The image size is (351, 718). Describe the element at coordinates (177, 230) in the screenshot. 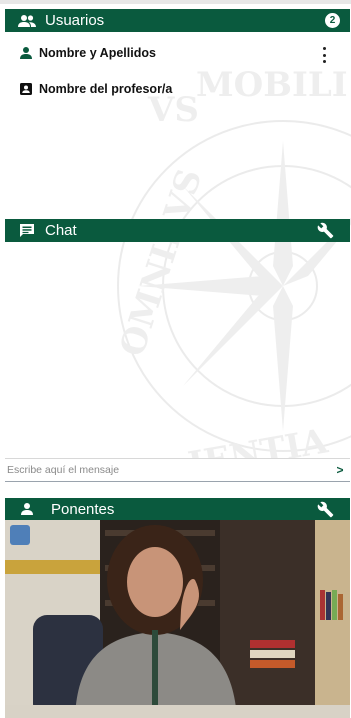

I see `chat-panel-header: Chat` at that location.